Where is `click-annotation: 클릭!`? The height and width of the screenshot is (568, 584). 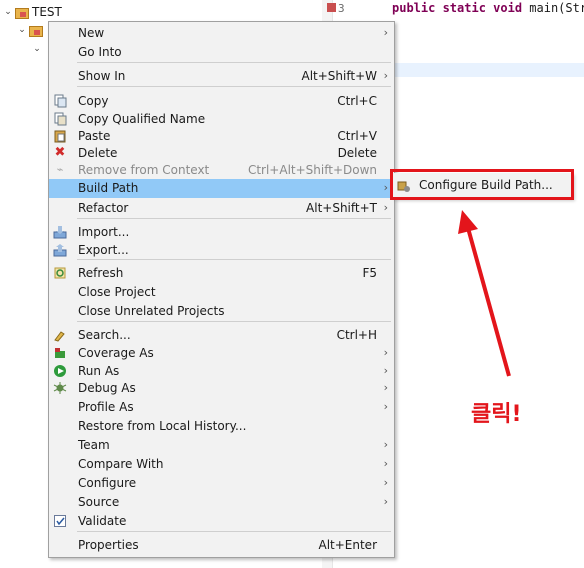 click-annotation: 클릭! is located at coordinates (496, 414).